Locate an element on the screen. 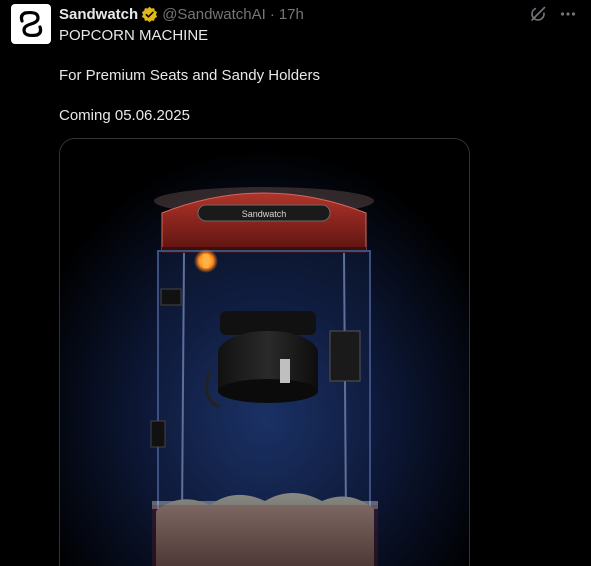  verified-badge-icon is located at coordinates (149, 14).